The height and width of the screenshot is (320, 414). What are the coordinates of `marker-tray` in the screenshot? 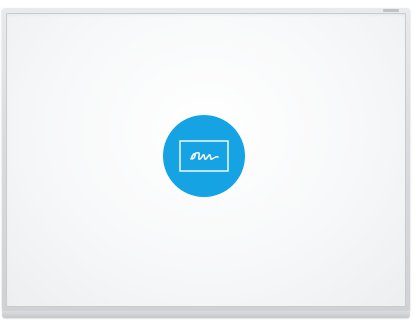 It's located at (206, 314).